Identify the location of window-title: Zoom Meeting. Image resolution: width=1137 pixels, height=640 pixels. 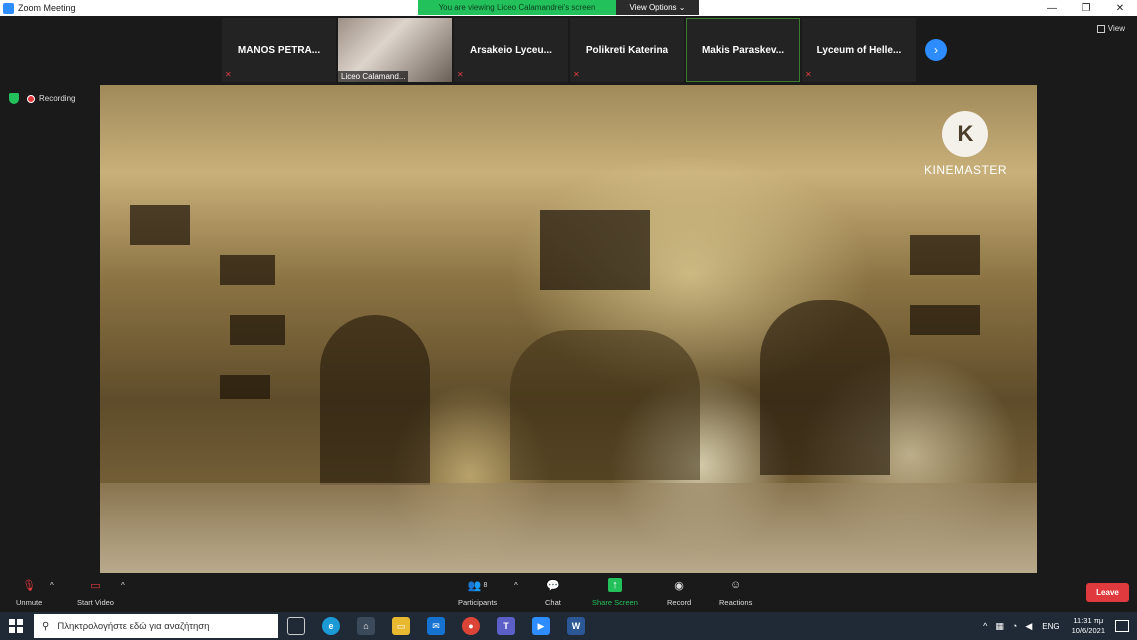
(47, 8).